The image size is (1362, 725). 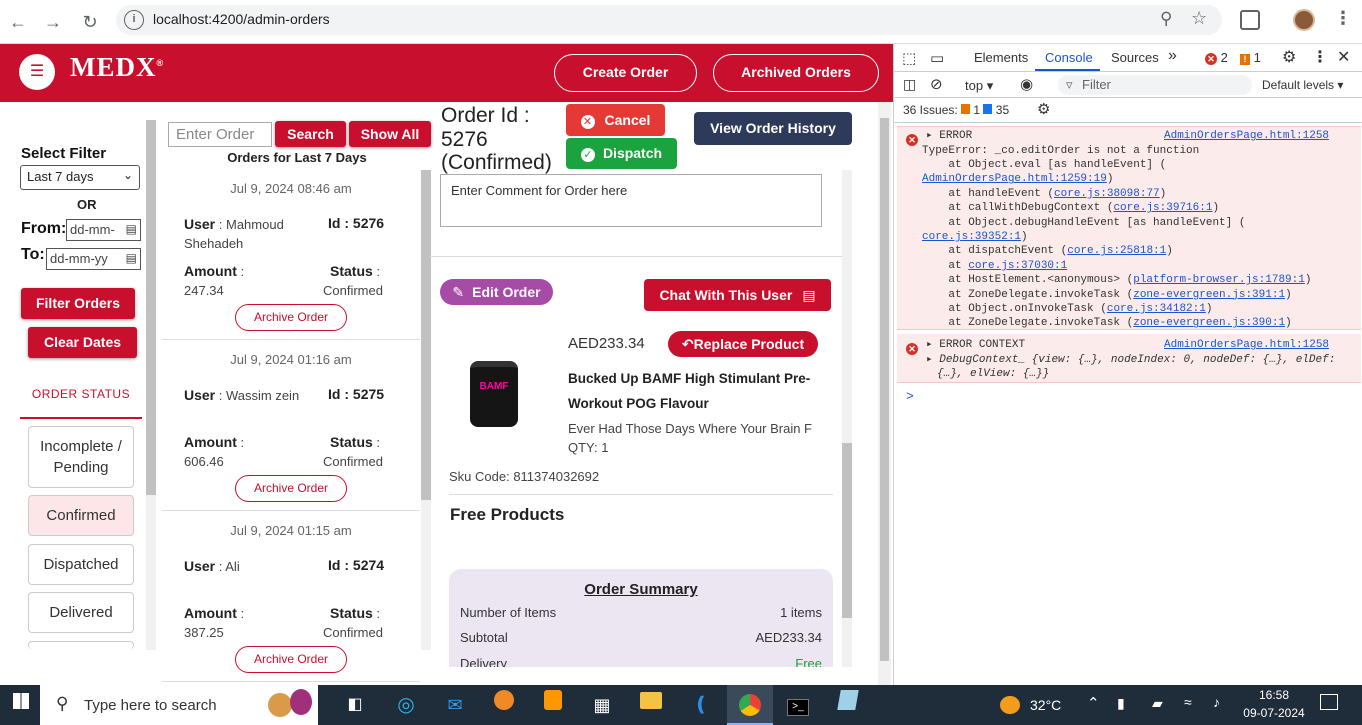 I want to click on left-panel-scroll-thumb, so click(x=151, y=307).